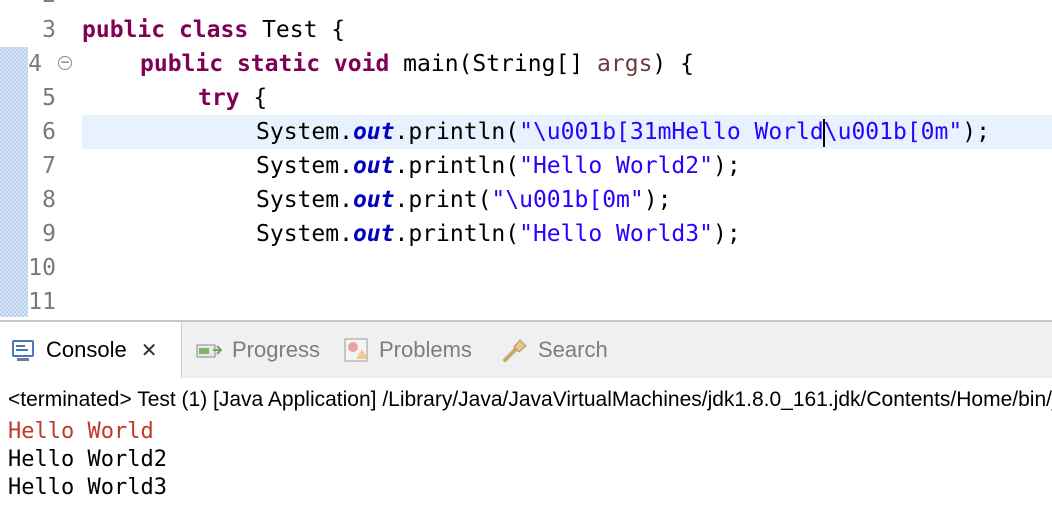 This screenshot has width=1052, height=518. What do you see at coordinates (233, 98) in the screenshot?
I see `code-text: try {` at bounding box center [233, 98].